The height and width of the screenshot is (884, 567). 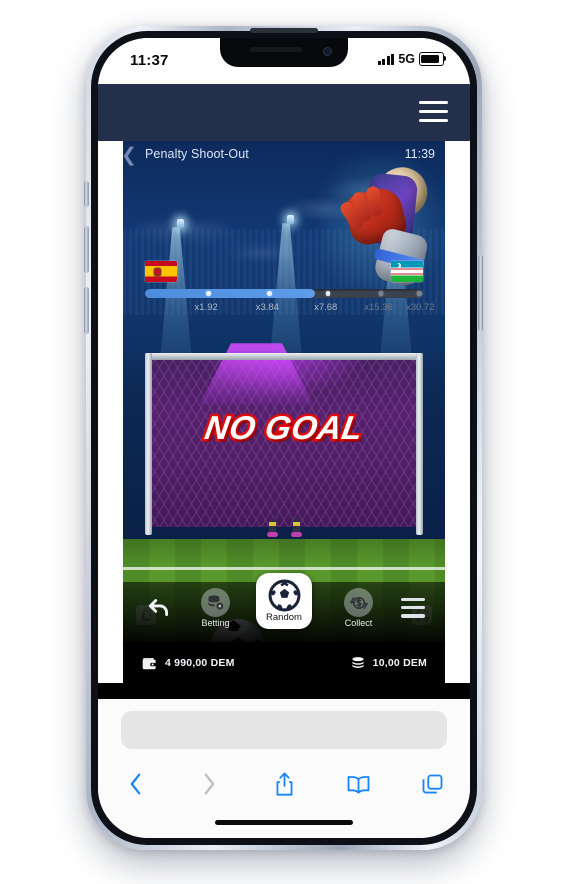 I want to click on goal-post-left, so click(x=148, y=444).